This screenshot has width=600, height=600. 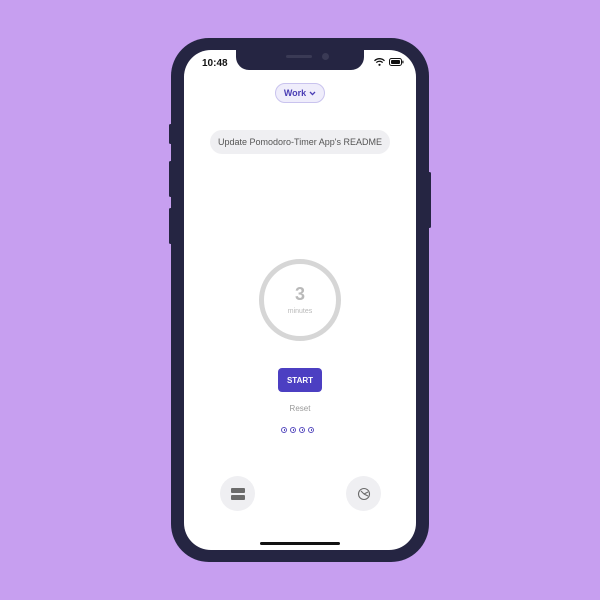 What do you see at coordinates (396, 62) in the screenshot?
I see `battery-icon` at bounding box center [396, 62].